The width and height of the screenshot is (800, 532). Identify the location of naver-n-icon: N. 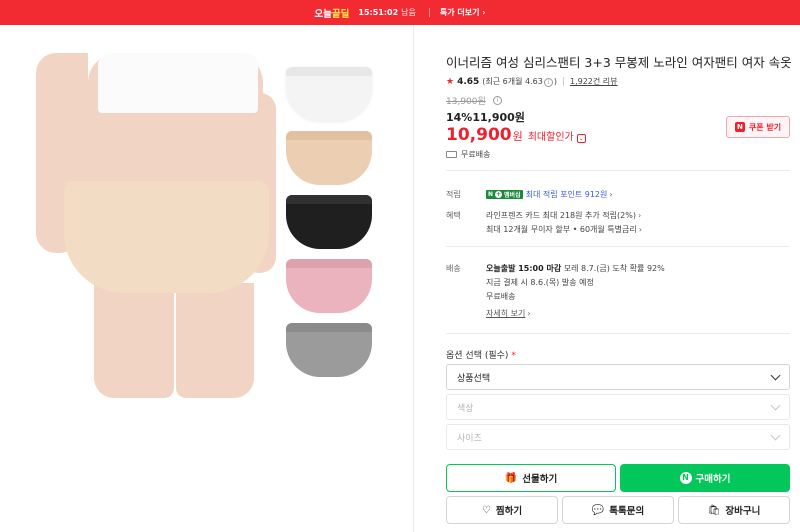
(739, 127).